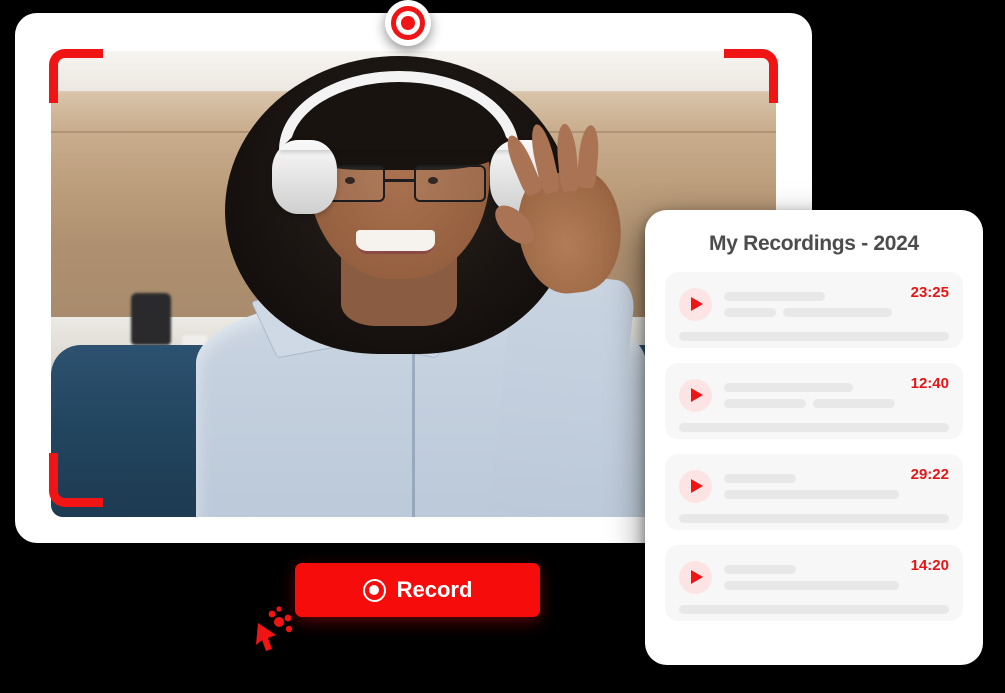 Image resolution: width=1005 pixels, height=693 pixels. Describe the element at coordinates (272, 630) in the screenshot. I see `click-cursor-icon` at that location.